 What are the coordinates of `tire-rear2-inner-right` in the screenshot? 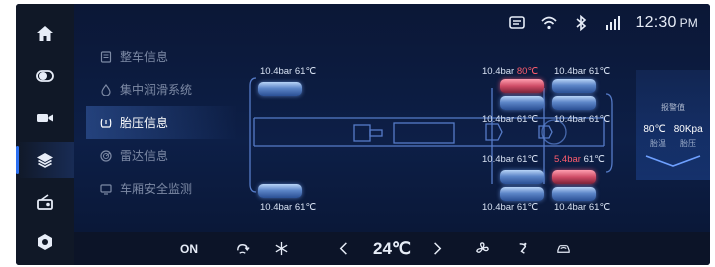 It's located at (574, 177).